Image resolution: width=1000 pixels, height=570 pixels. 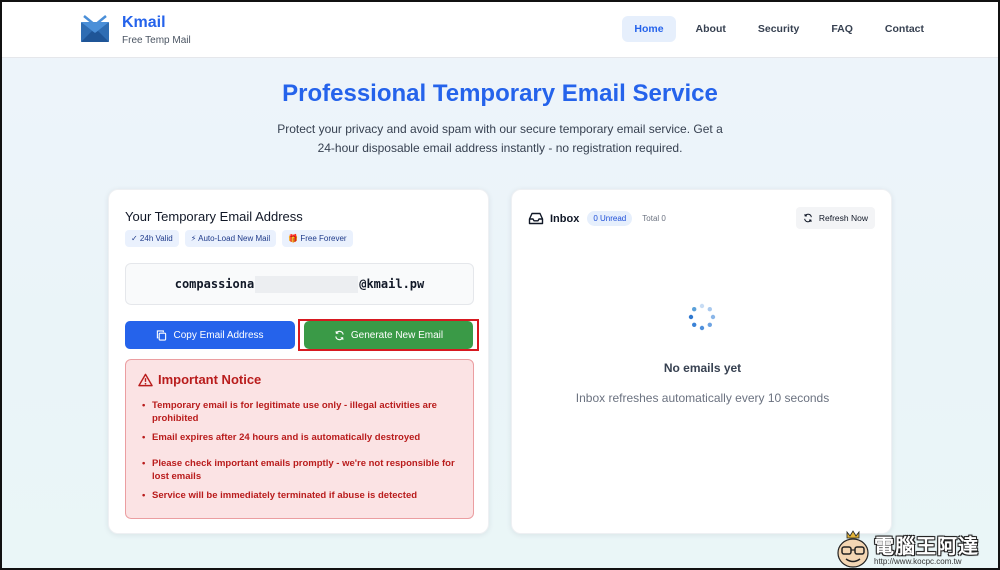 What do you see at coordinates (218, 335) in the screenshot?
I see `copy-email-label: Copy Email Address` at bounding box center [218, 335].